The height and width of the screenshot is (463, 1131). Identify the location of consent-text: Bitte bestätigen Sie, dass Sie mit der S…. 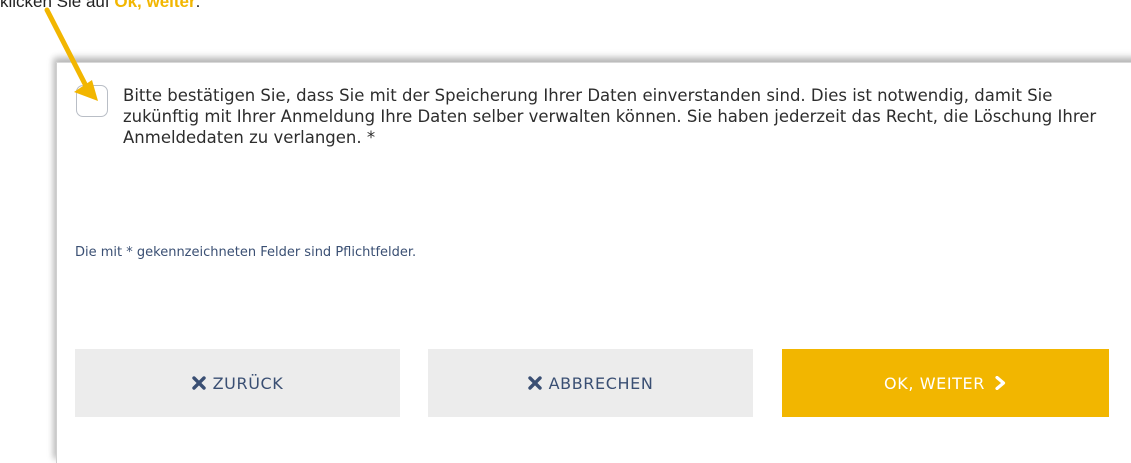
(610, 116).